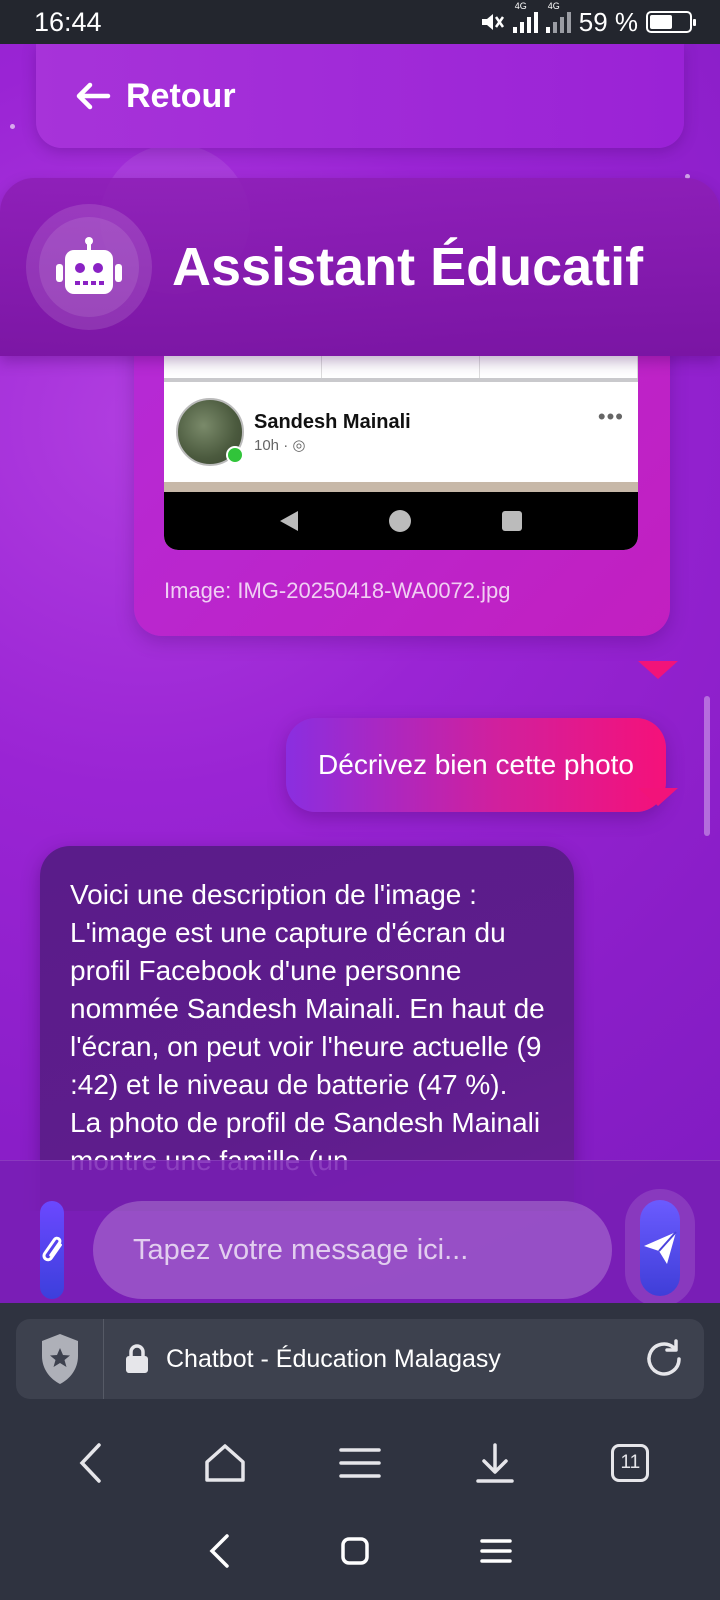 This screenshot has height=1600, width=720. I want to click on composer, so click(360, 1231).